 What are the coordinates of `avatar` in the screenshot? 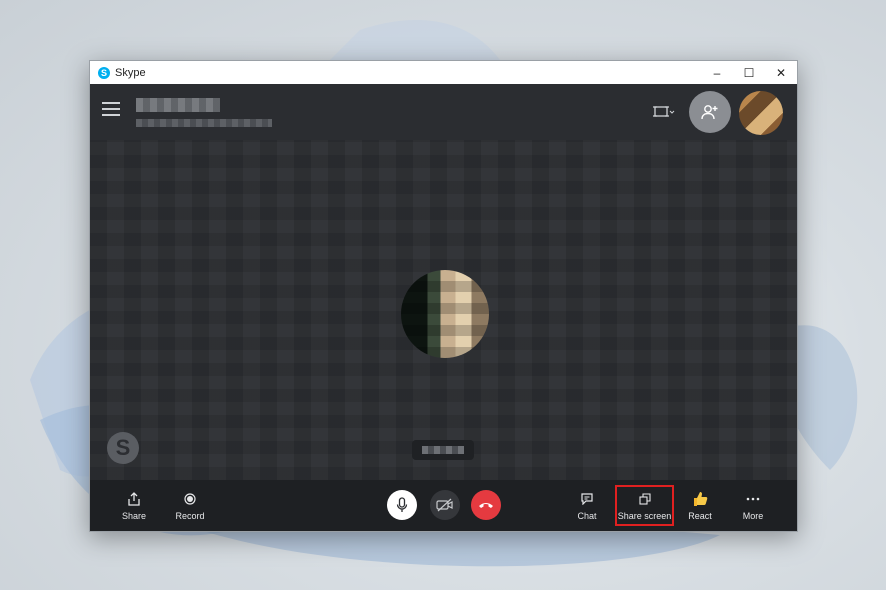 It's located at (761, 113).